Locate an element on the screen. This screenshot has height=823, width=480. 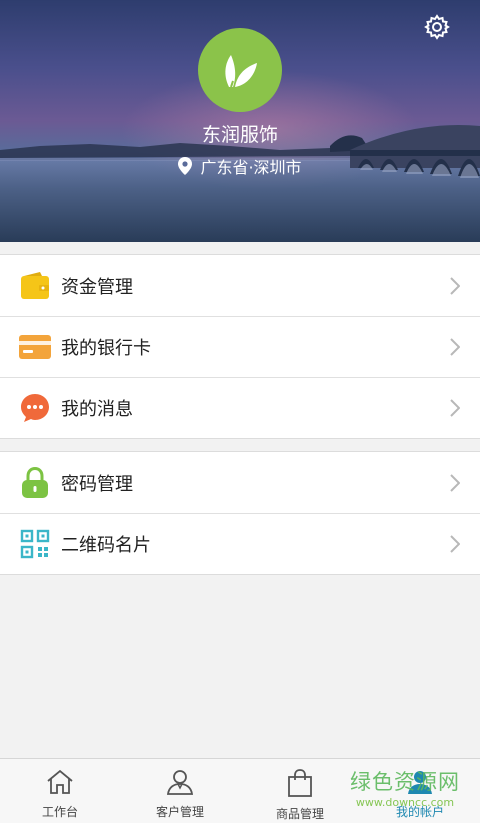
account-icon is located at coordinates (420, 784).